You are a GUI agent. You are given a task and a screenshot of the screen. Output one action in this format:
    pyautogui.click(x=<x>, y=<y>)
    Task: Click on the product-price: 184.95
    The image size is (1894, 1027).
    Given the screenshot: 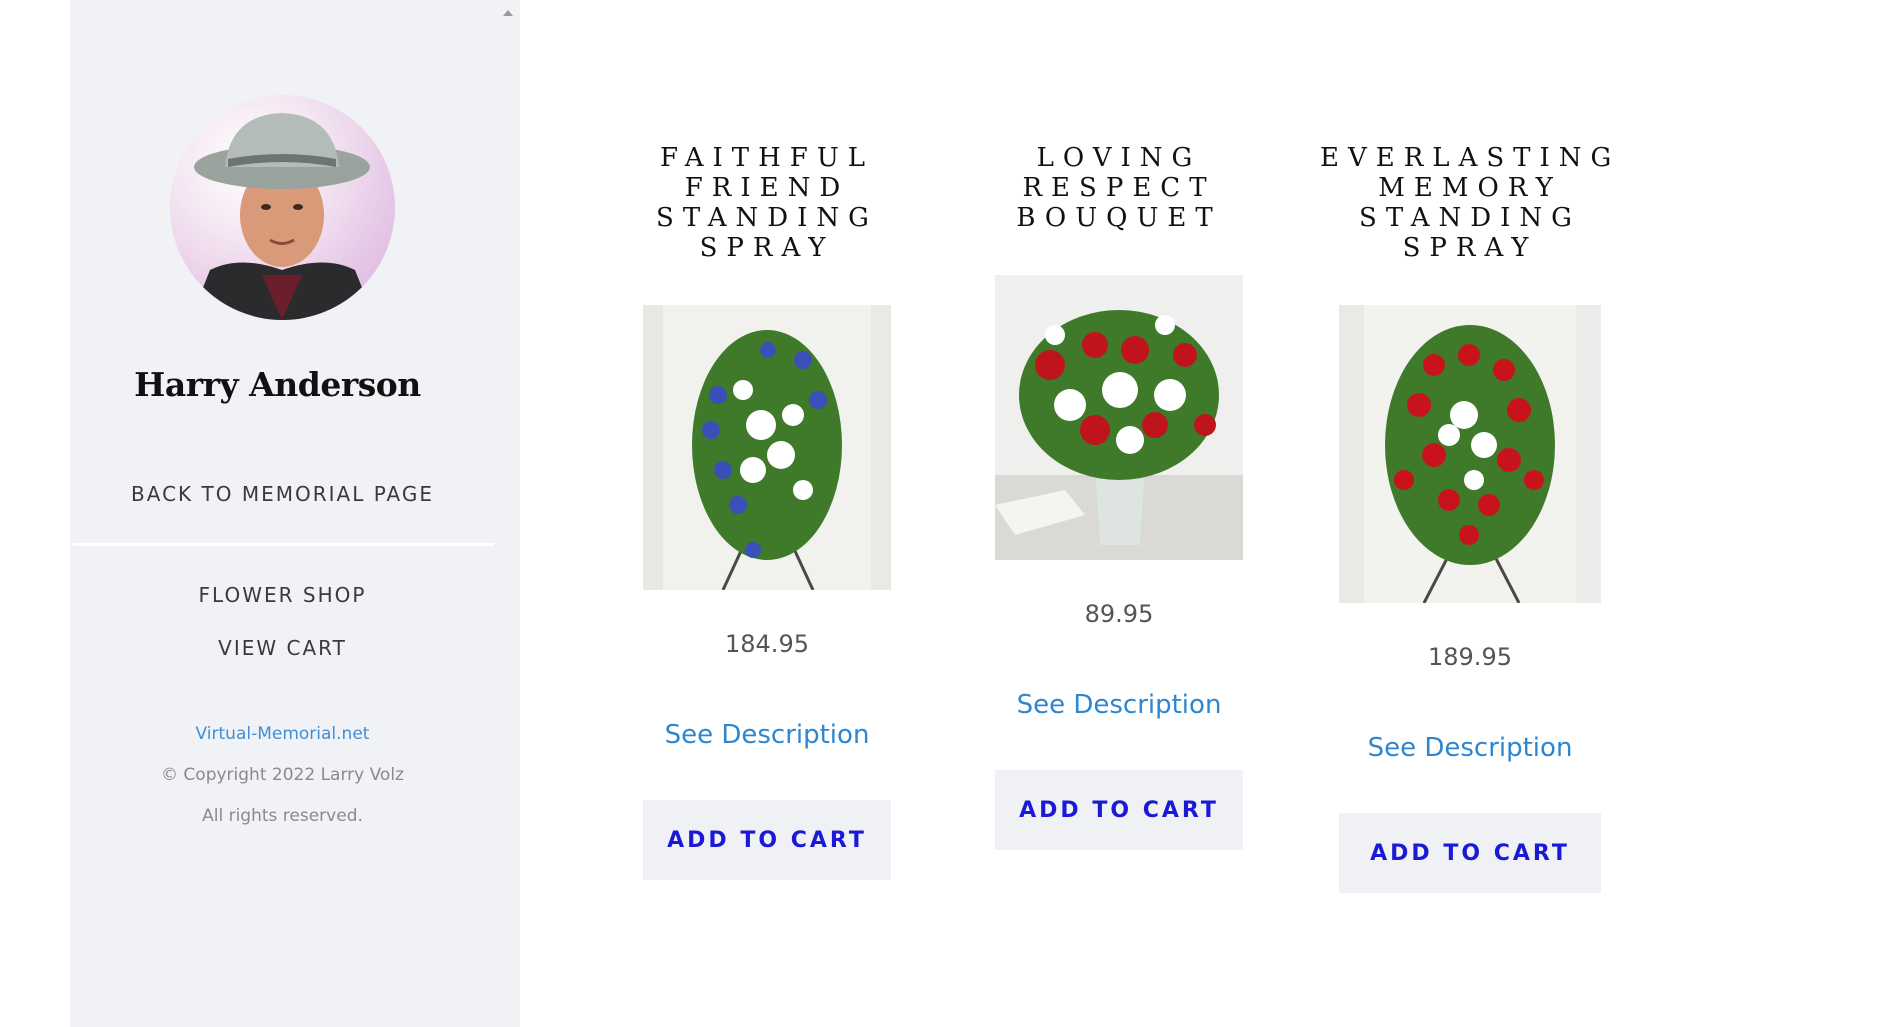 What is the action you would take?
    pyautogui.click(x=767, y=644)
    